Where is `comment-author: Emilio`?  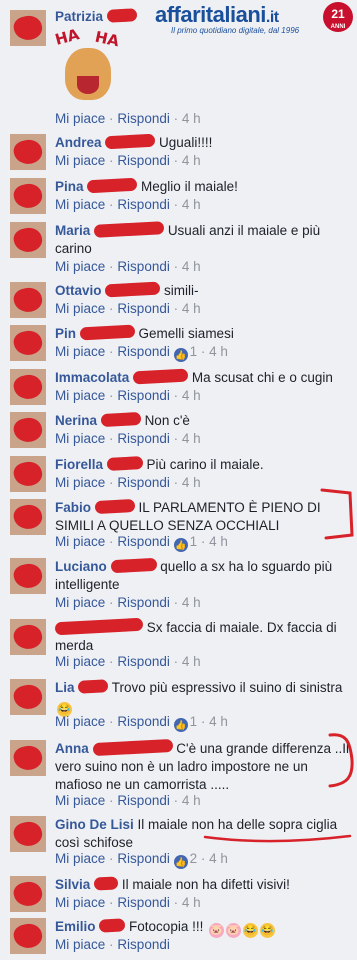
comment-author: Emilio is located at coordinates (75, 926).